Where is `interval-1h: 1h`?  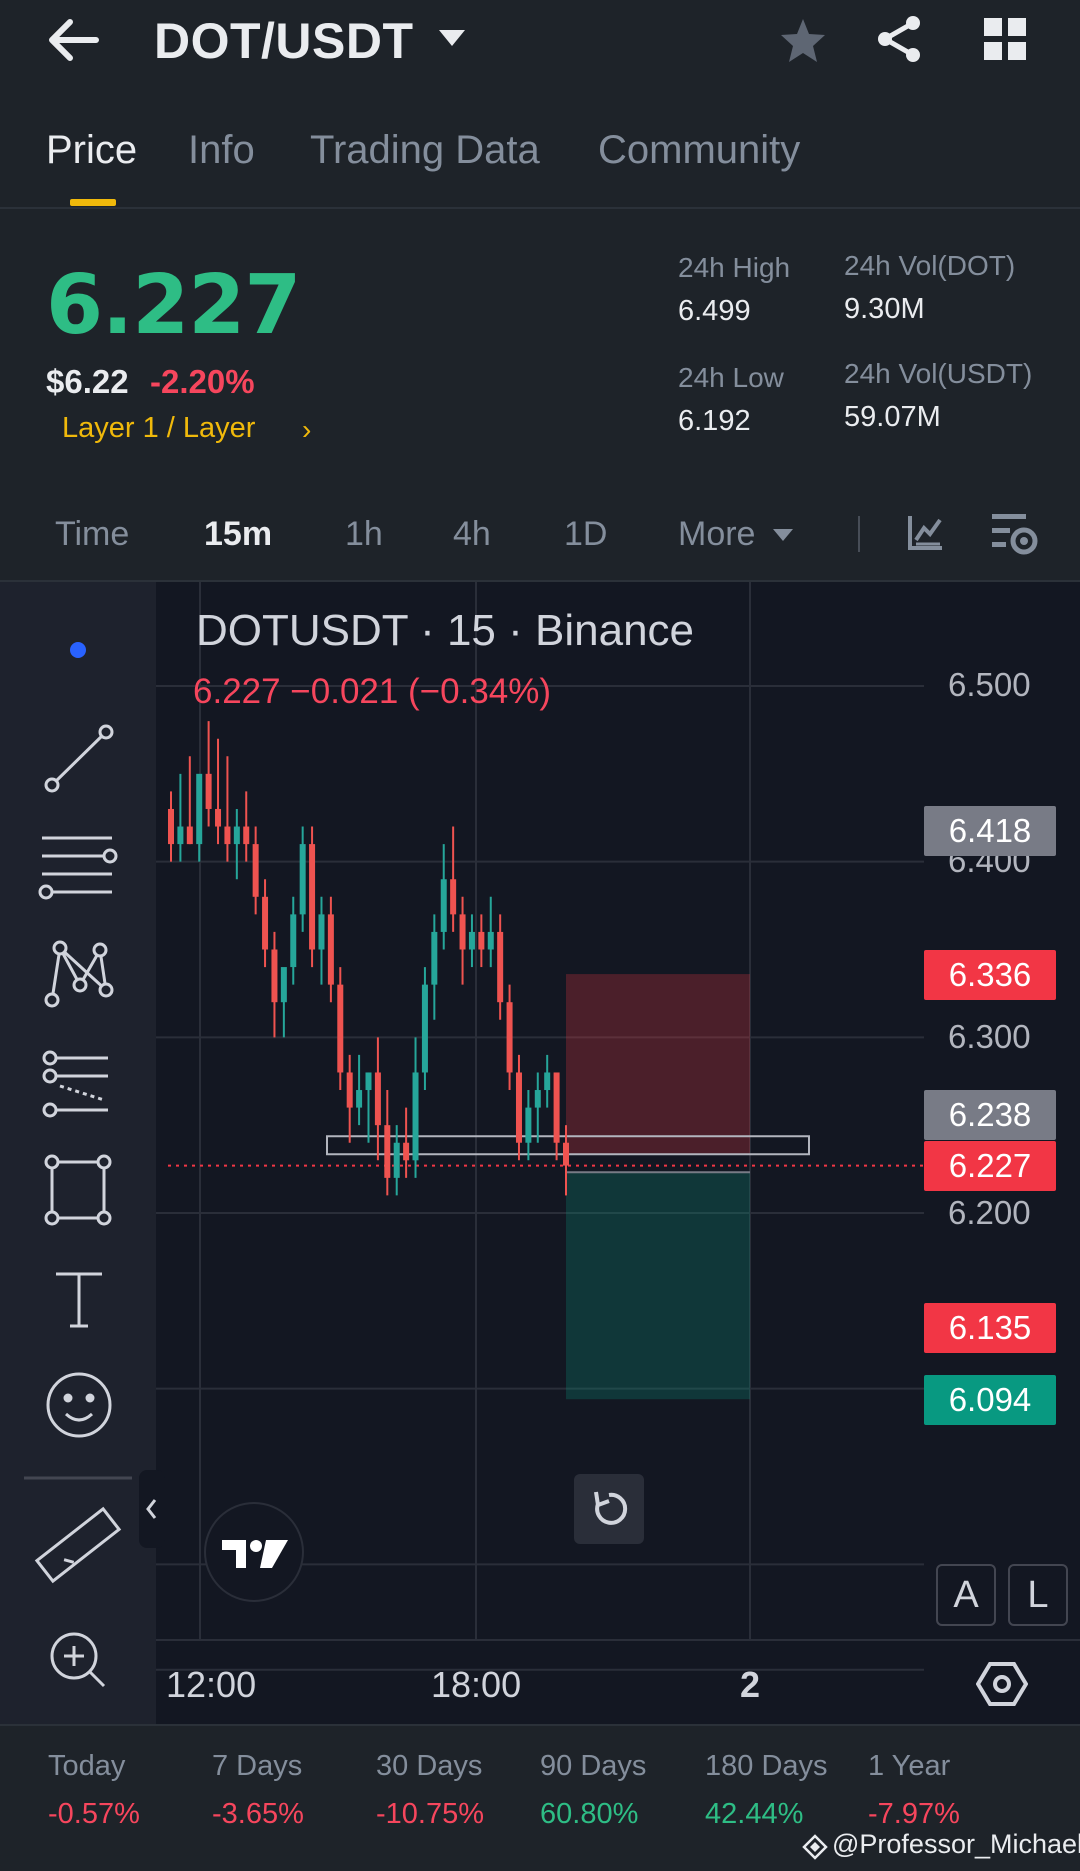
interval-1h: 1h is located at coordinates (364, 534).